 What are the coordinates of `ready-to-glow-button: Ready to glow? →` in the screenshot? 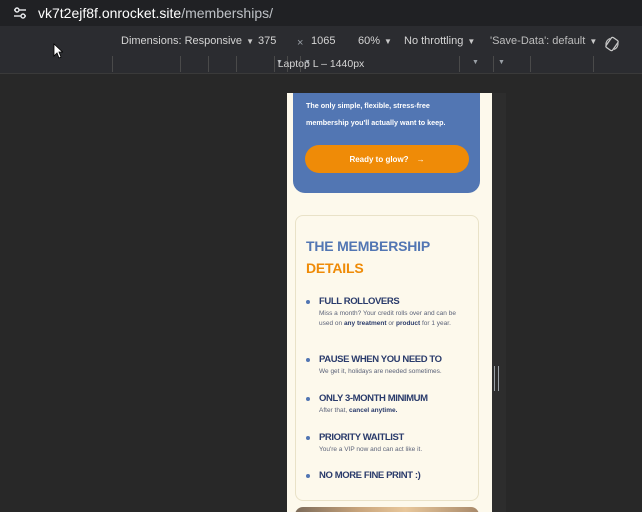 It's located at (387, 159).